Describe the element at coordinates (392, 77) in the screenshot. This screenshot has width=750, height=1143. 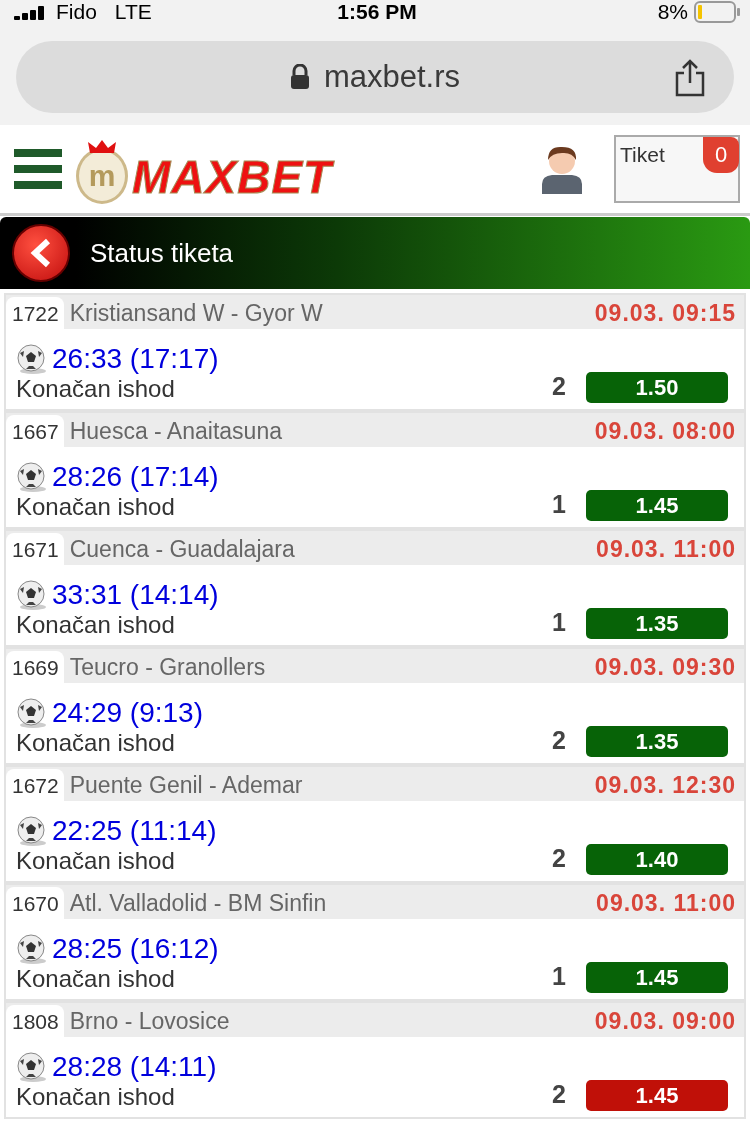
I see `url-text: maxbet.rs` at that location.